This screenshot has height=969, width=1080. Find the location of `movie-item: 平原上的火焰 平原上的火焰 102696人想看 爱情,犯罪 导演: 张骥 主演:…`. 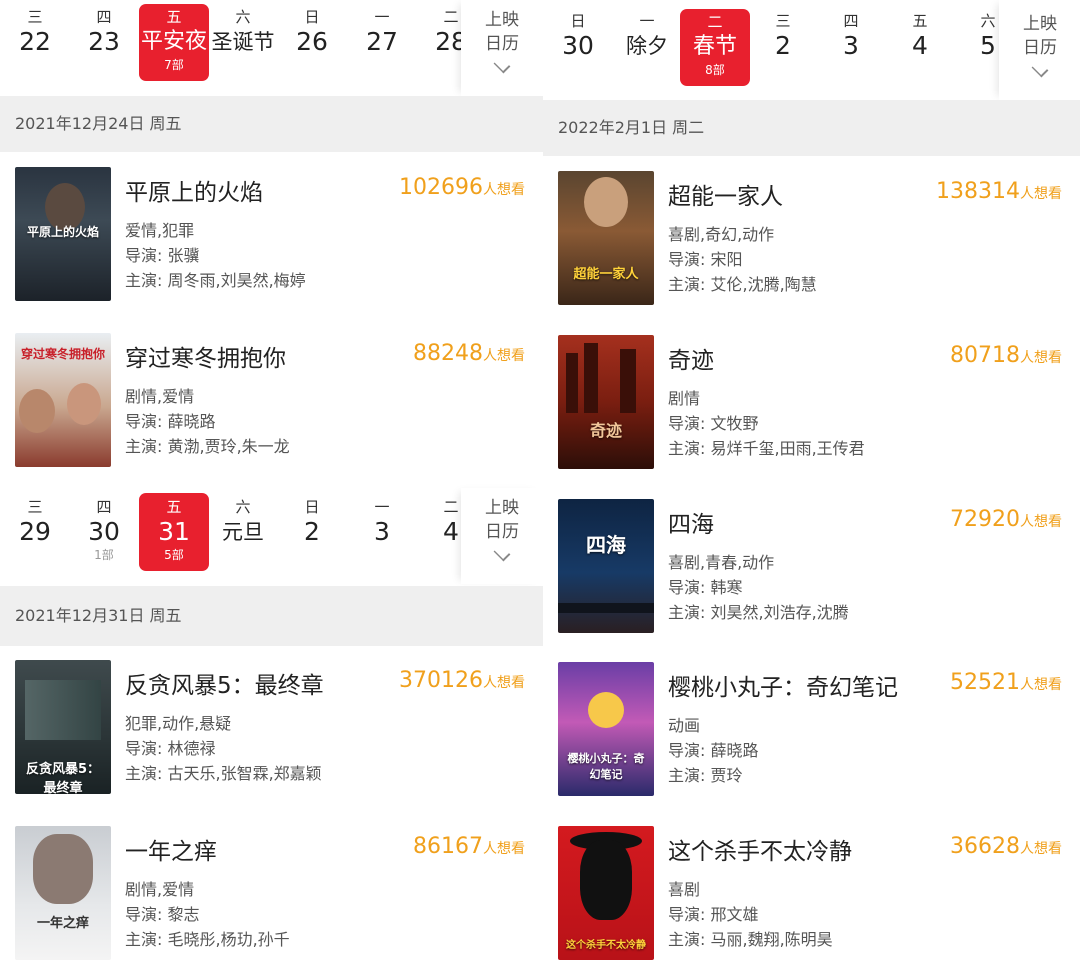

movie-item: 平原上的火焰 平原上的火焰 102696人想看 爱情,犯罪 导演: 张骥 主演:… is located at coordinates (271, 242).